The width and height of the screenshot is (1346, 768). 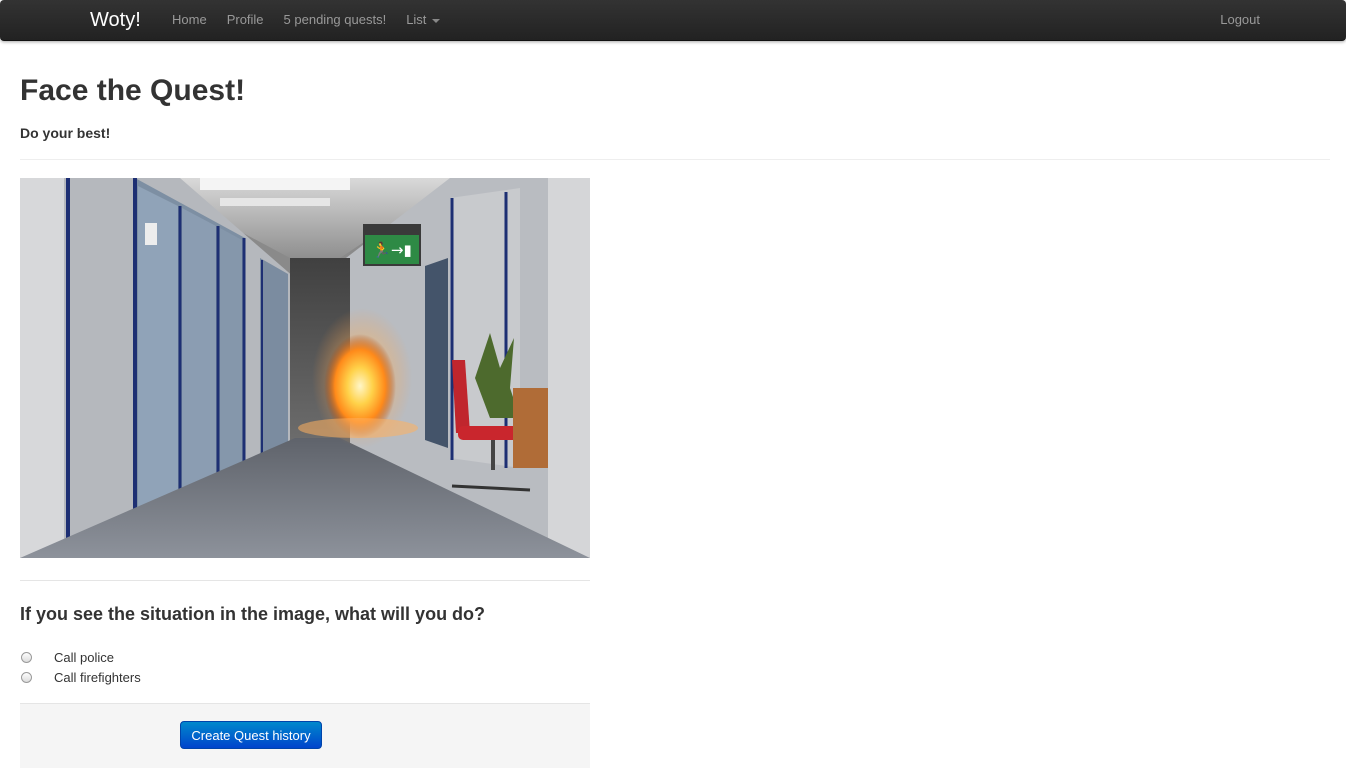 I want to click on logout-link: Logout, so click(x=1240, y=20).